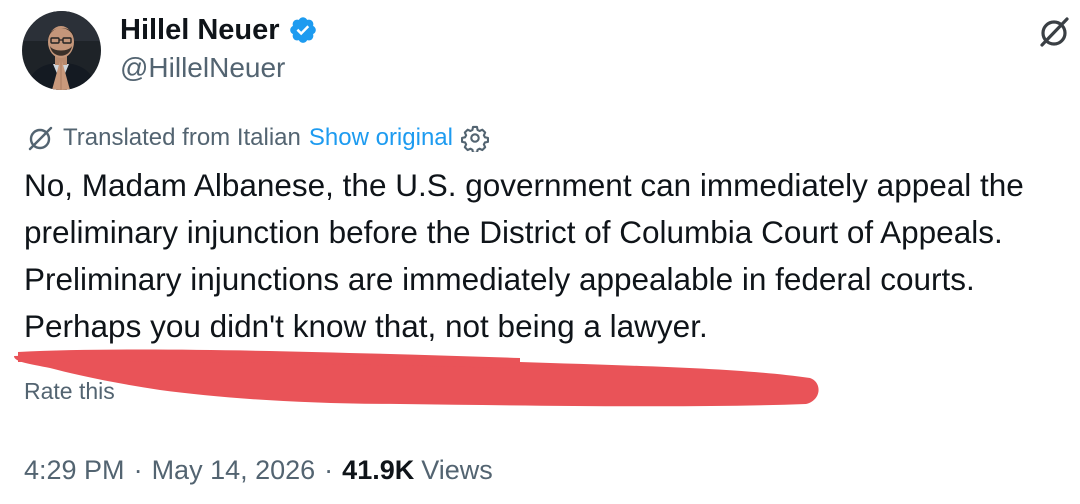 Image resolution: width=1080 pixels, height=504 pixels. I want to click on handle: @HillelNeuer, so click(202, 68).